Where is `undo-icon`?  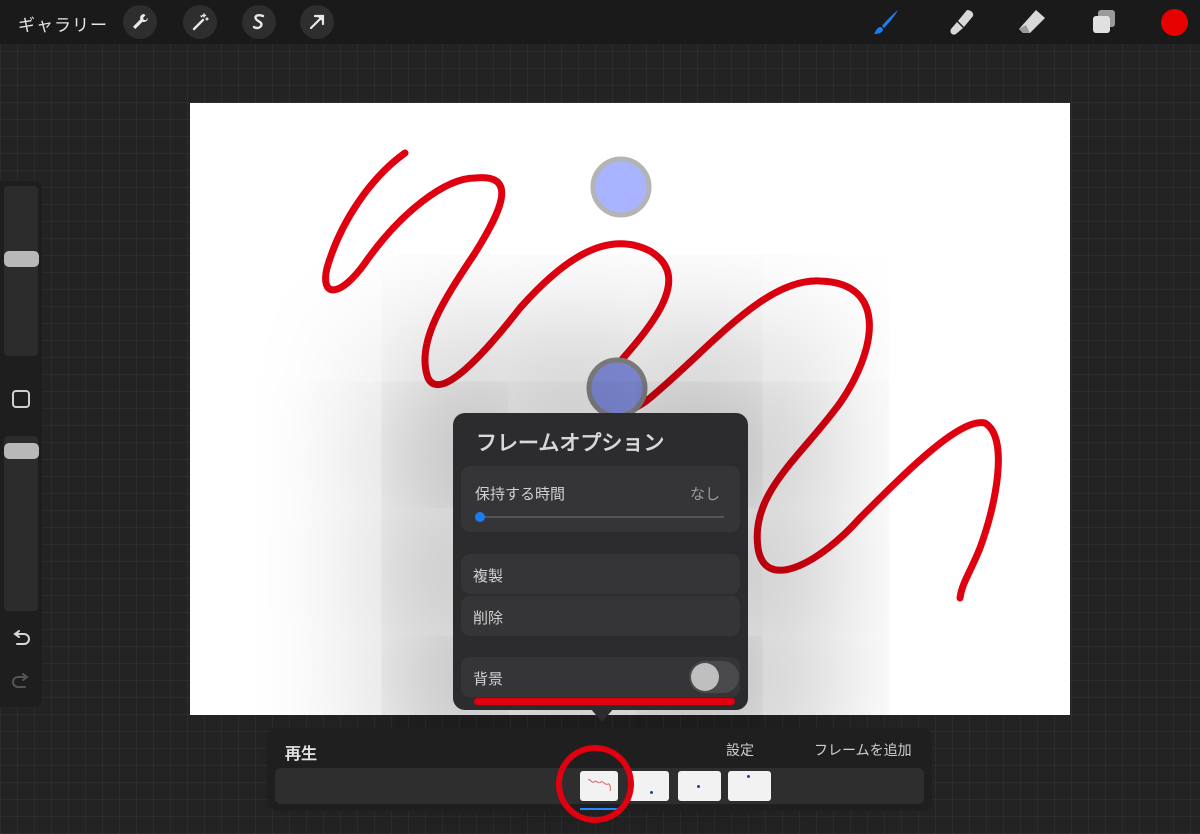
undo-icon is located at coordinates (21, 639).